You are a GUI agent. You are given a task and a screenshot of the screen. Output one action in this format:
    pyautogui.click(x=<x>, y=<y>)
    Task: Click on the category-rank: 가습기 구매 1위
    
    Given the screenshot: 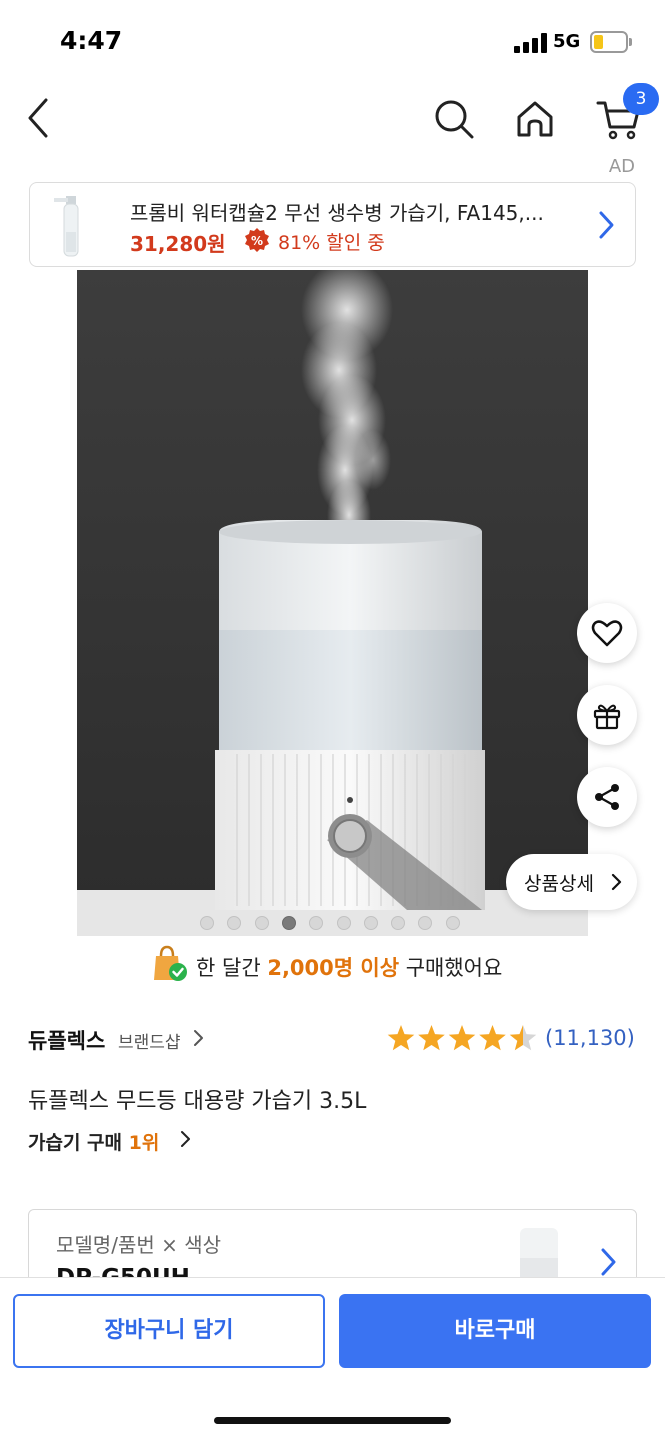 What is the action you would take?
    pyautogui.click(x=93, y=1141)
    